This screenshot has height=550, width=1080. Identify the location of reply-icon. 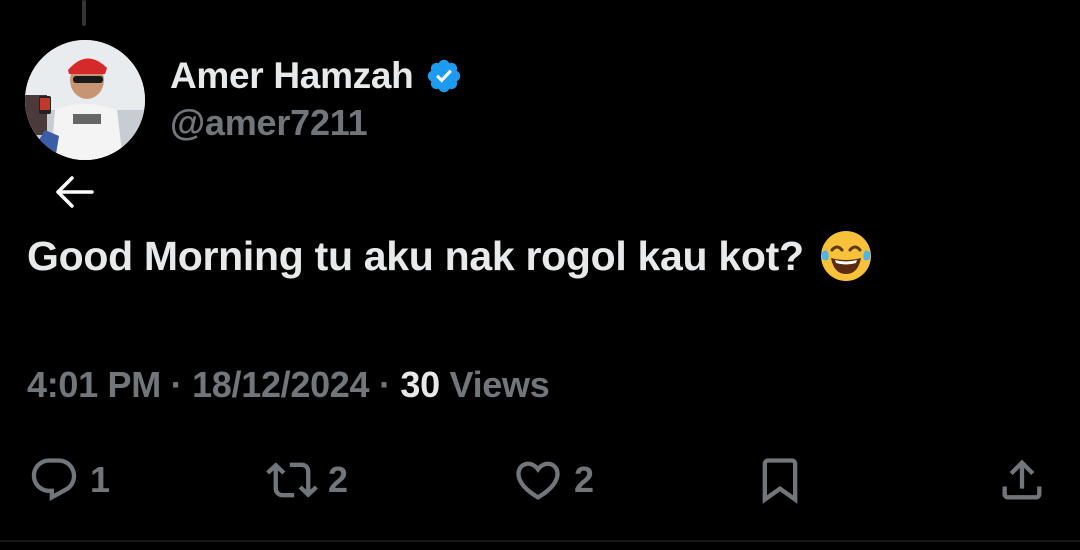
(54, 480).